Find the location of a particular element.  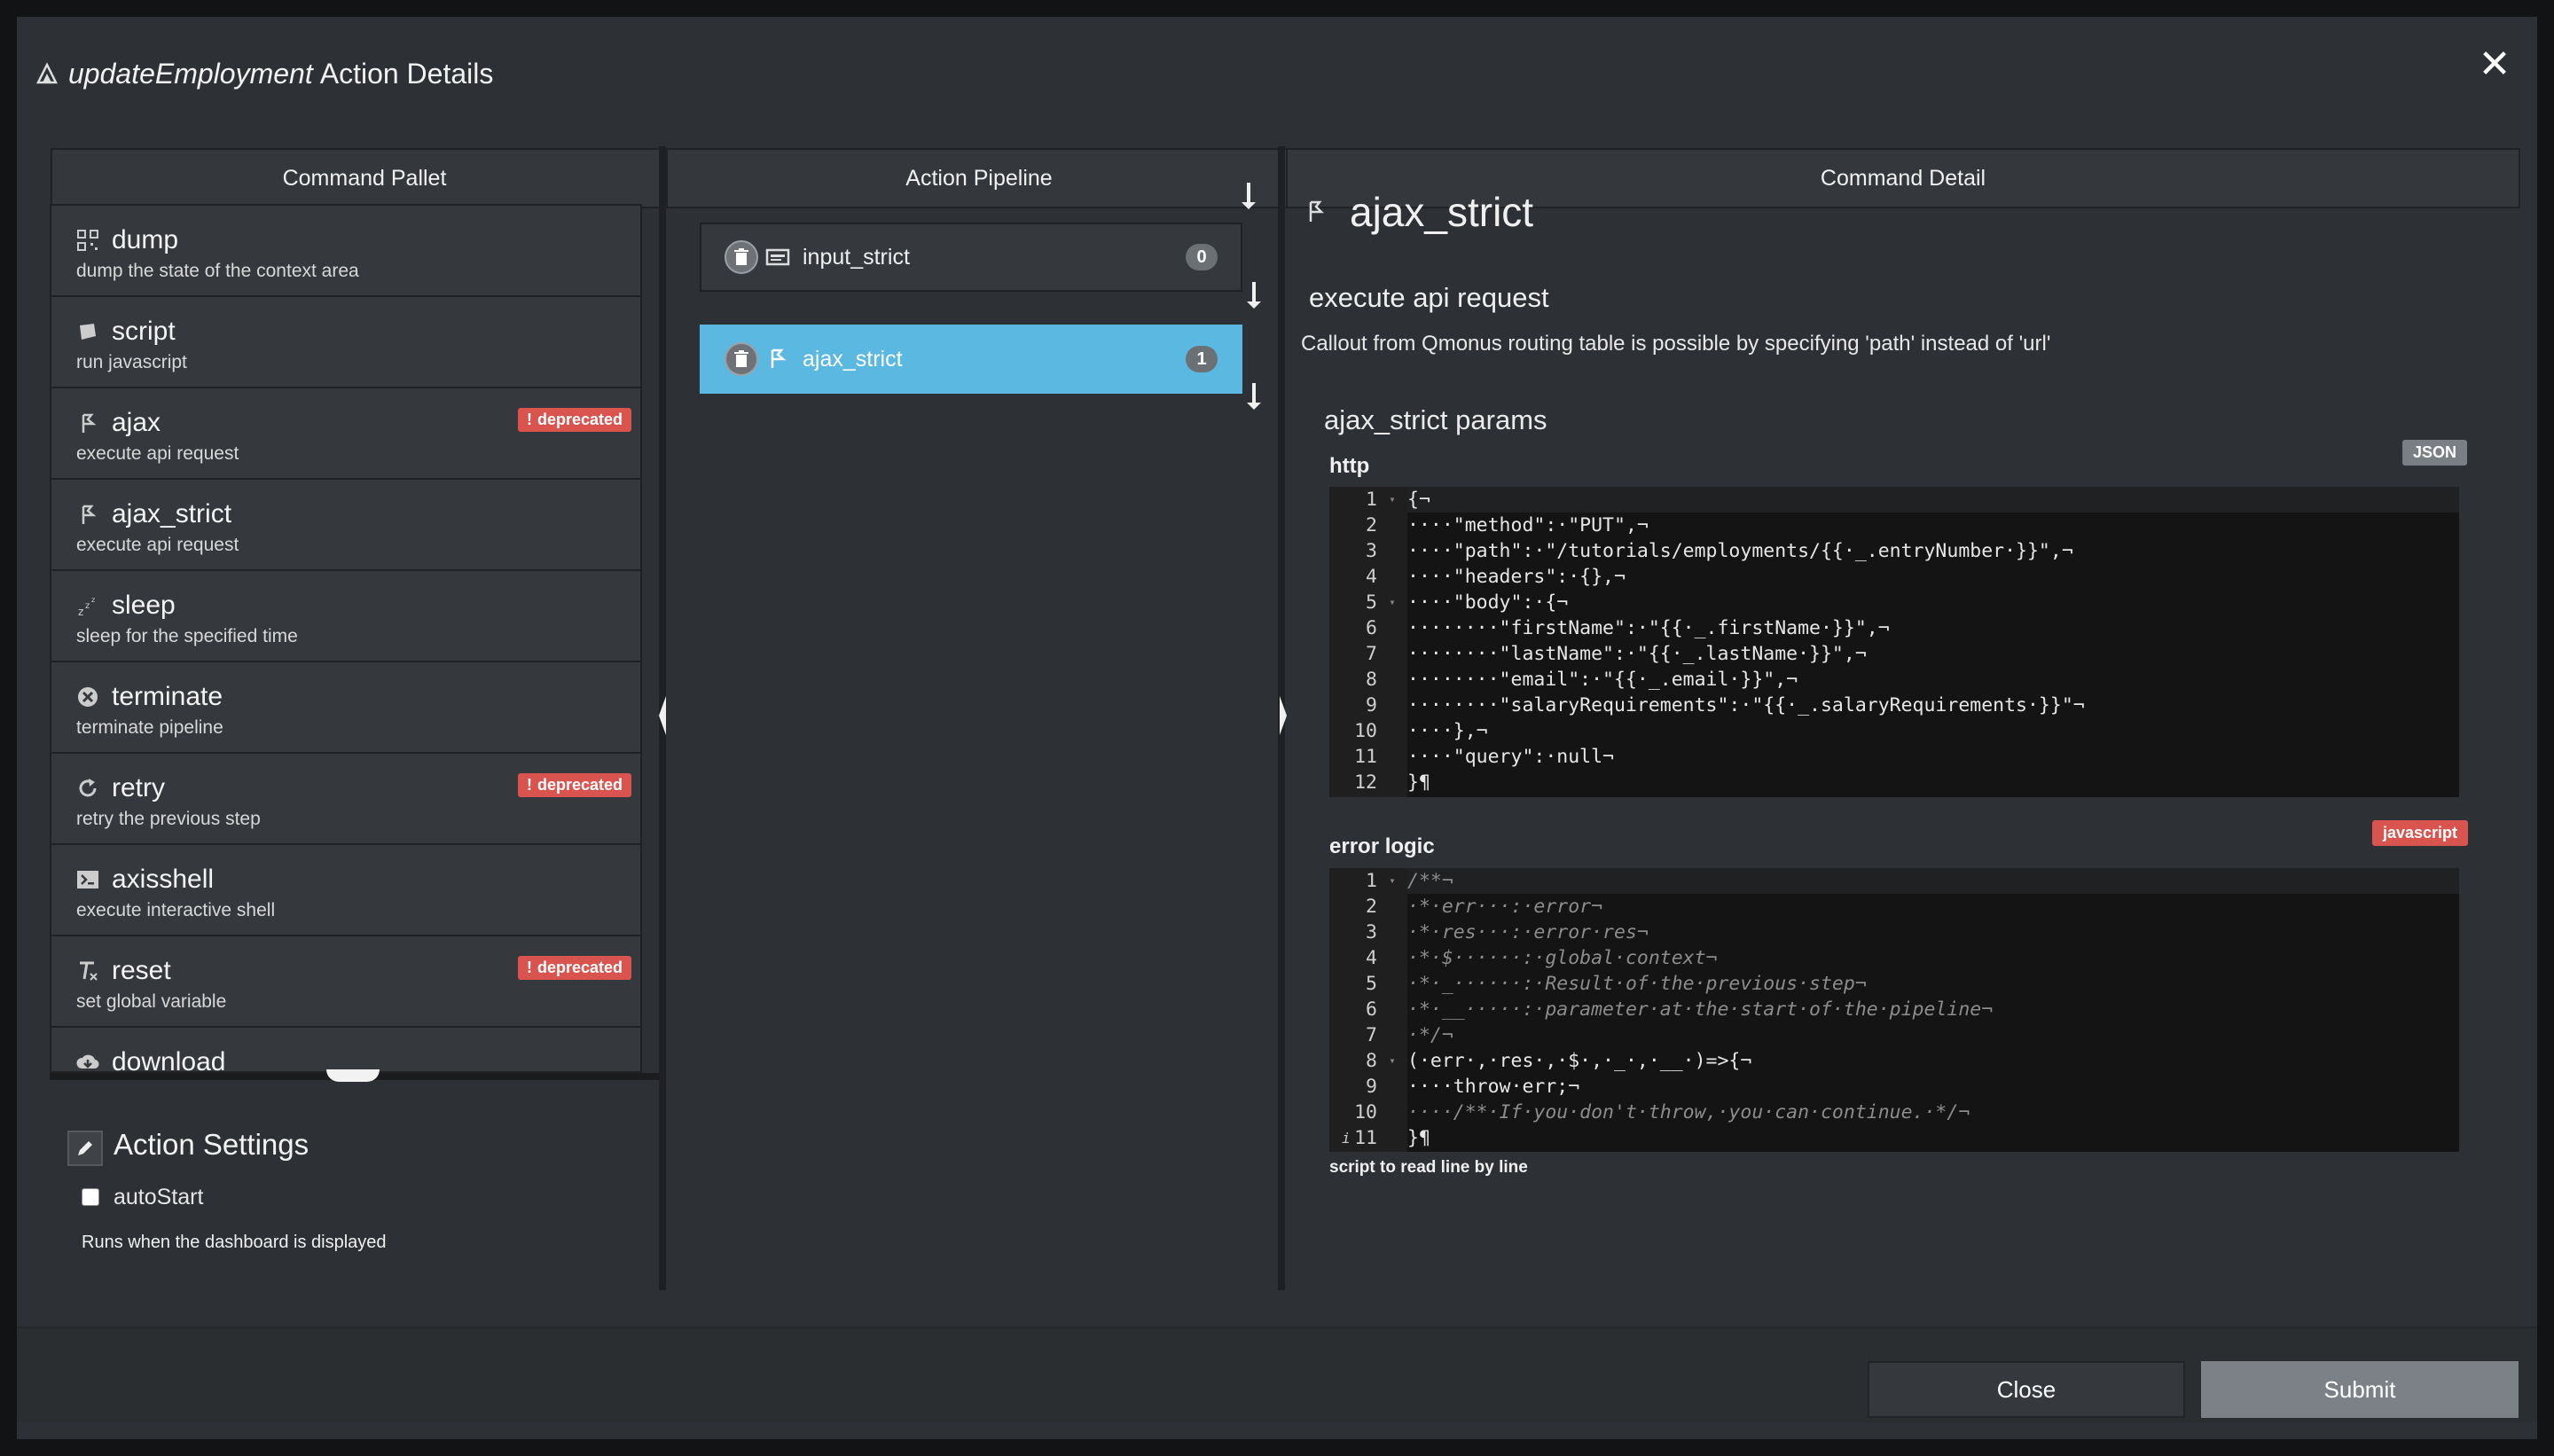

autostart-checkbox is located at coordinates (90, 1197).